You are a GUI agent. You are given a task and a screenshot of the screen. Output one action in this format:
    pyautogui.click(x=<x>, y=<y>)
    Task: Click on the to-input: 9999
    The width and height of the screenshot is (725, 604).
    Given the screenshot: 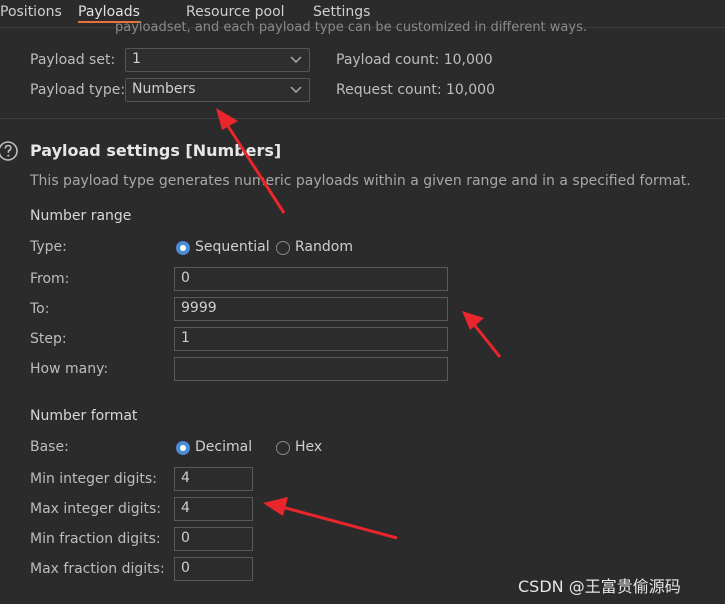 What is the action you would take?
    pyautogui.click(x=311, y=309)
    